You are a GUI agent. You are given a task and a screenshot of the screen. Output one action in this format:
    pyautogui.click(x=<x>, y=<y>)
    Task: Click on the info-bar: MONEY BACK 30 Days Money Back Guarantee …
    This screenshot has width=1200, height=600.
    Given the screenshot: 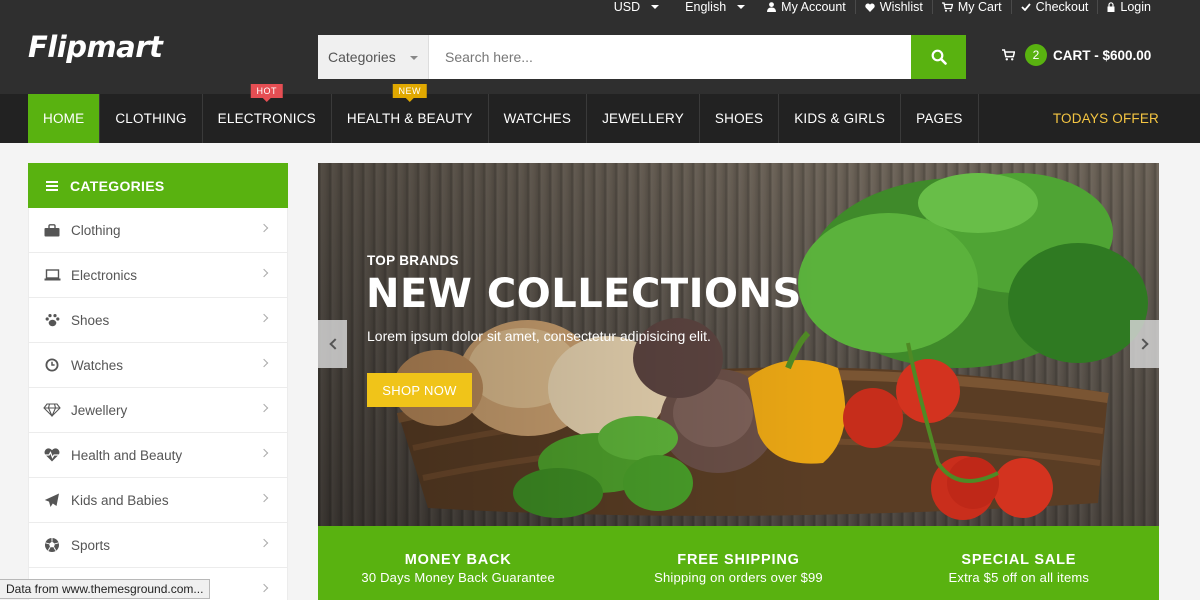 What is the action you would take?
    pyautogui.click(x=738, y=563)
    